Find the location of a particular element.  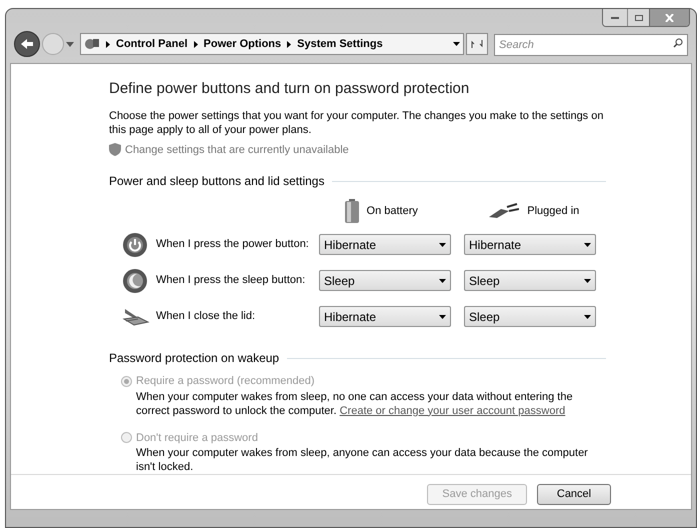

search-field: Search is located at coordinates (591, 45).